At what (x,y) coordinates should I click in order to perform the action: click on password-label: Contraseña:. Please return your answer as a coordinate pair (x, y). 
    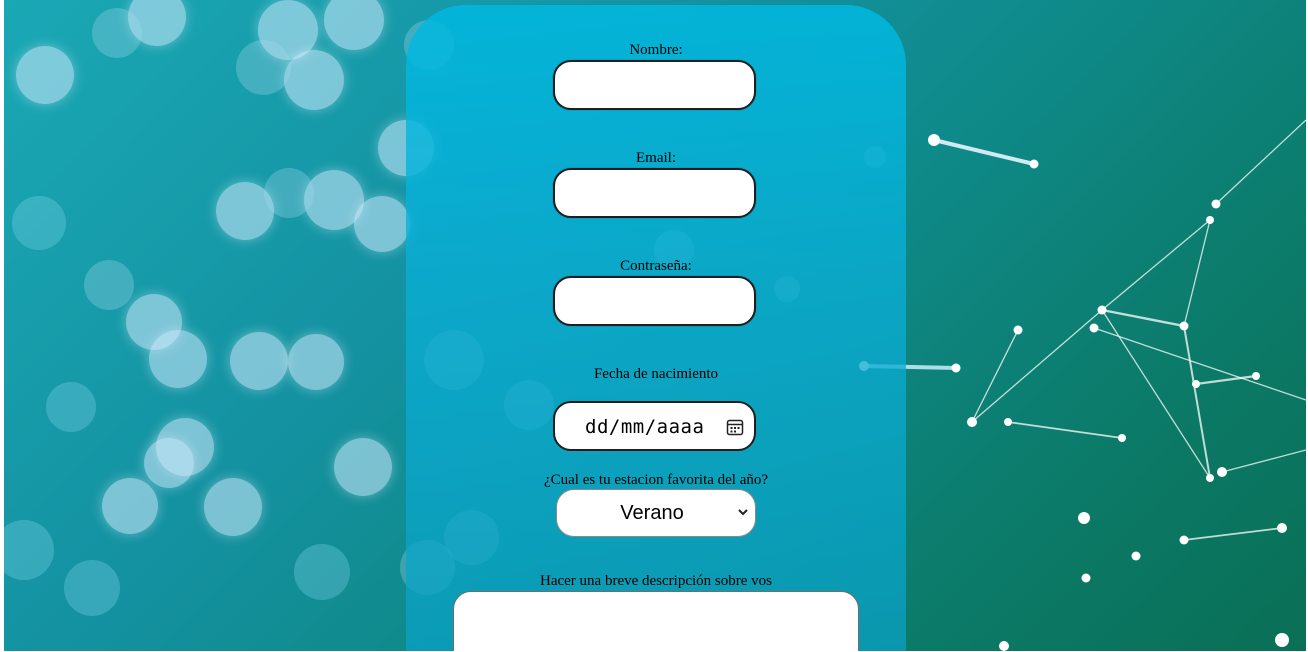
    Looking at the image, I should click on (656, 266).